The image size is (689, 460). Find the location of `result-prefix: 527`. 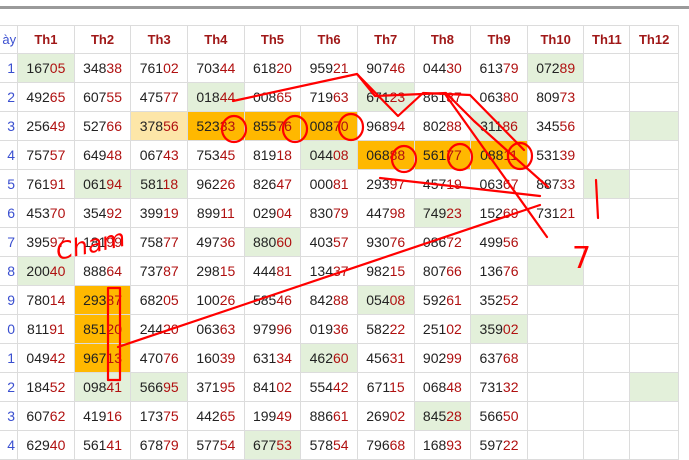

result-prefix: 527 is located at coordinates (95, 126).